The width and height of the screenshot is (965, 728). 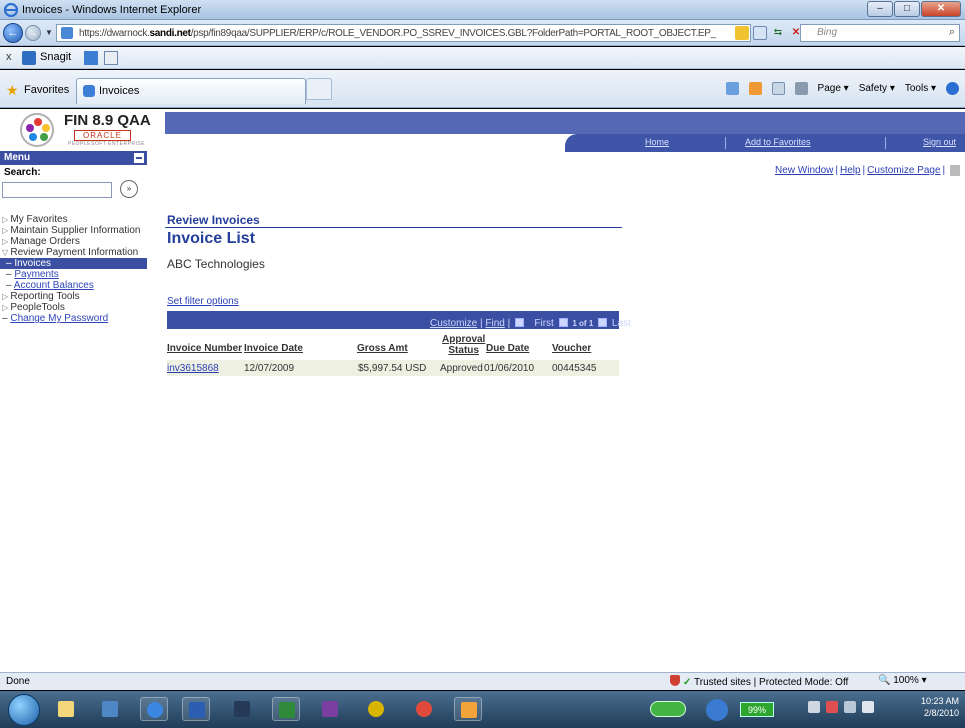 I want to click on window-title: Invoices - Windows Internet Explorer, so click(x=112, y=10).